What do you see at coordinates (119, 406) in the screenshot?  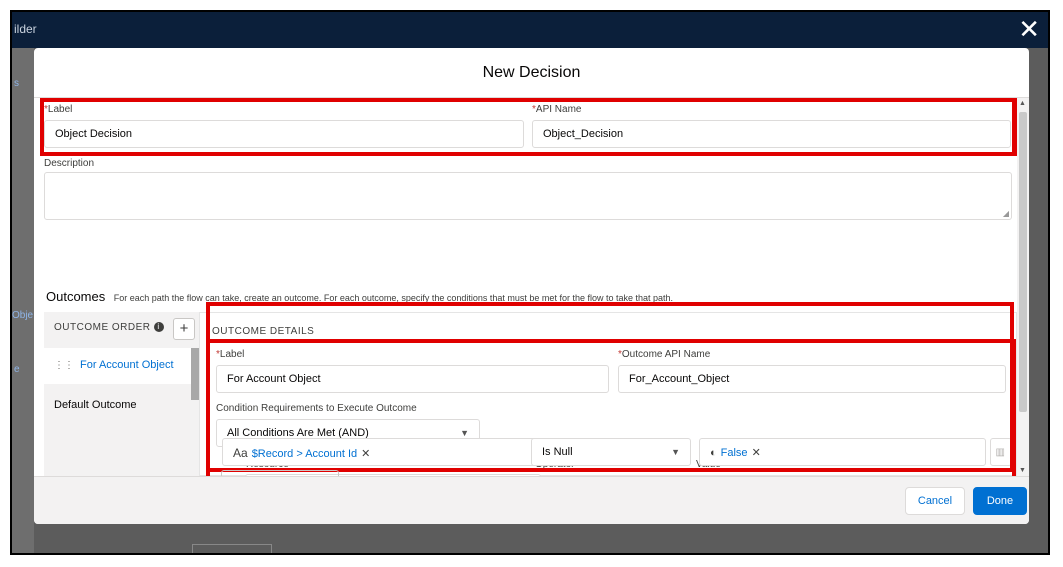 I see `outcome-item-default: Default Outcome` at bounding box center [119, 406].